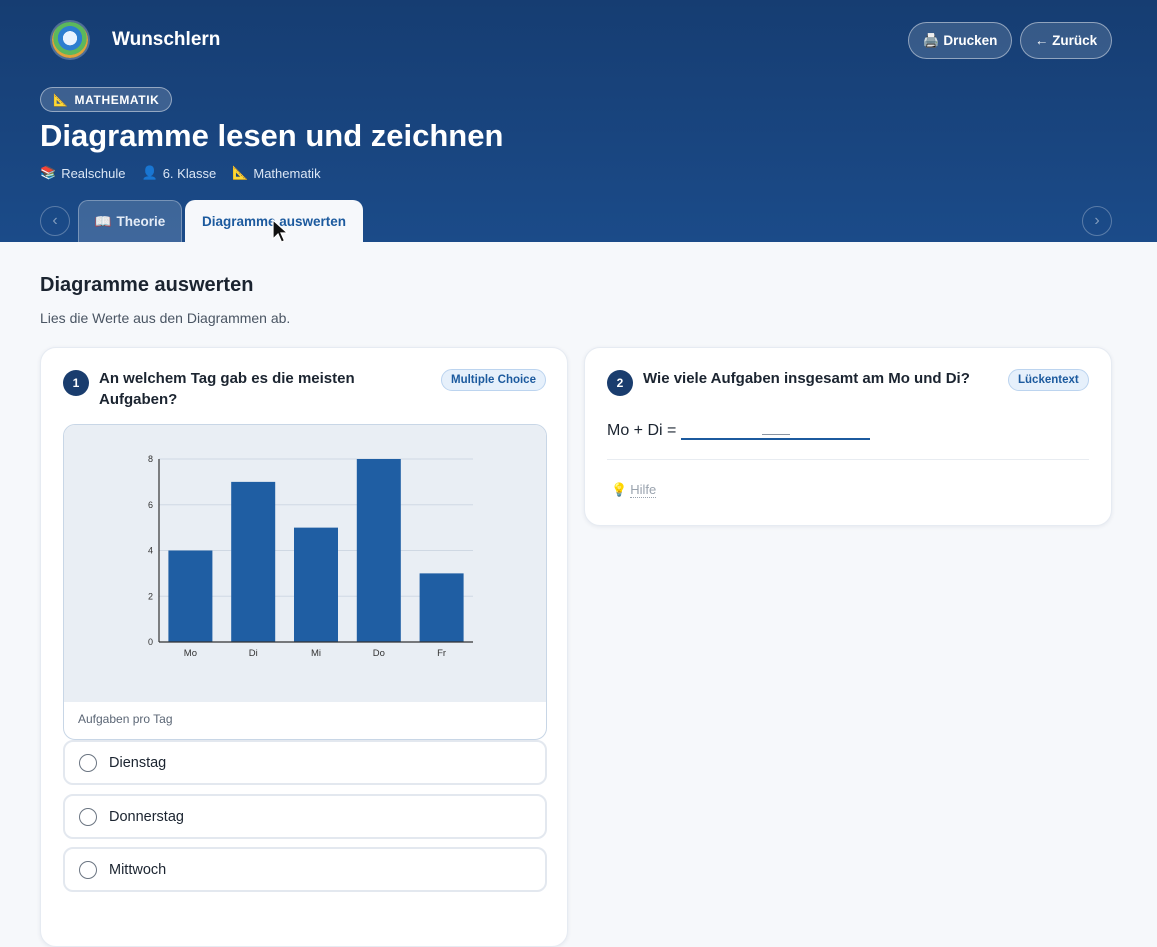 This screenshot has width=1157, height=947. I want to click on answer-option-dienstag: Dienstag, so click(305, 762).